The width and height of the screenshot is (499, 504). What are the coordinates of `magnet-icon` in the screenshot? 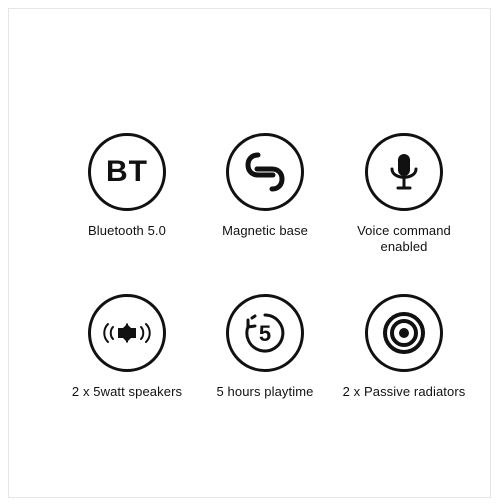 It's located at (265, 172).